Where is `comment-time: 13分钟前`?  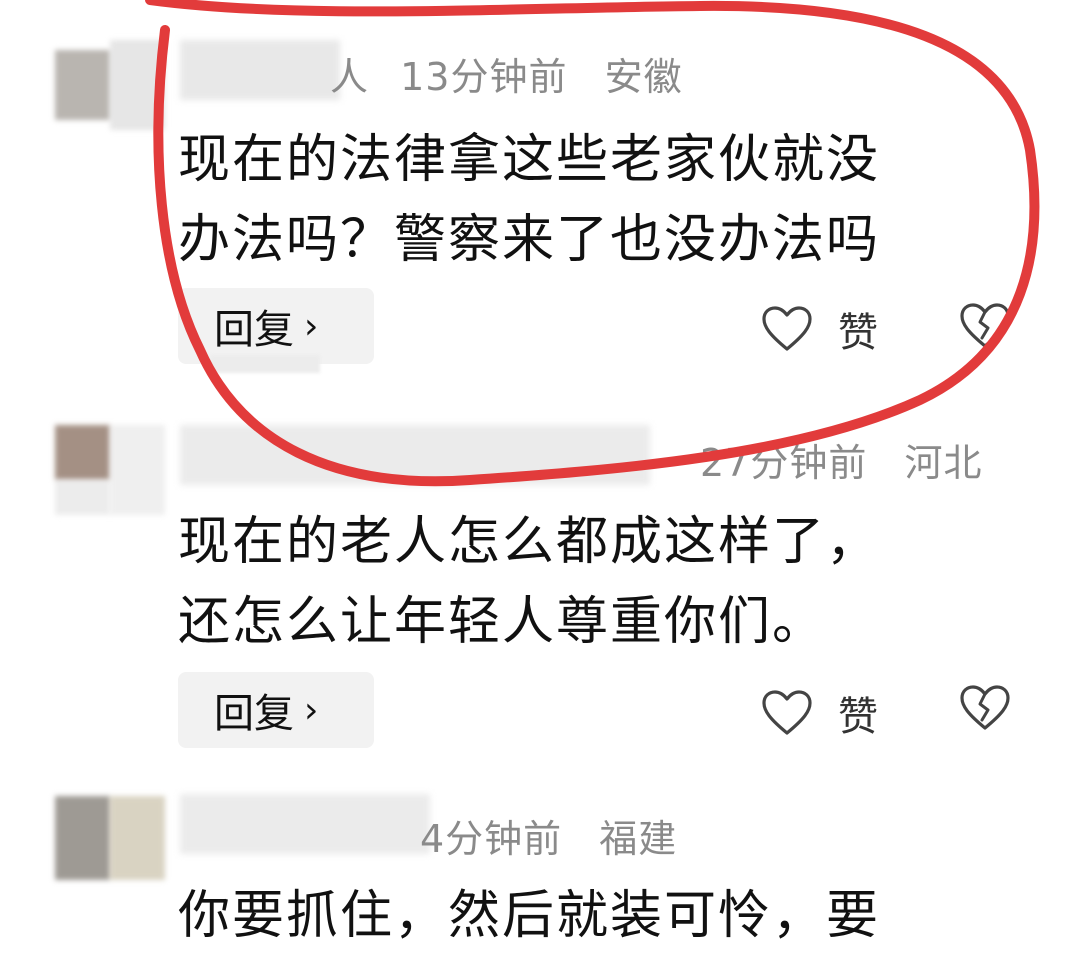 comment-time: 13分钟前 is located at coordinates (484, 77).